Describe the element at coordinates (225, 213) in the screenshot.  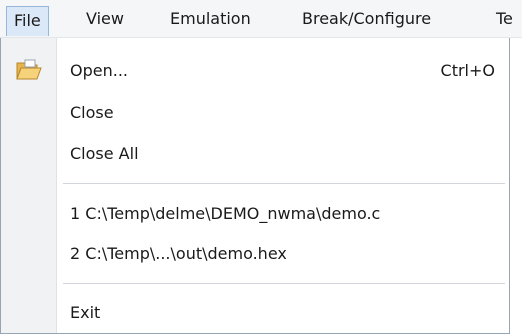
I see `menu-item-recent-1-label: 1 C:\Temp\delme\DEMO_nwma\demo.c` at that location.